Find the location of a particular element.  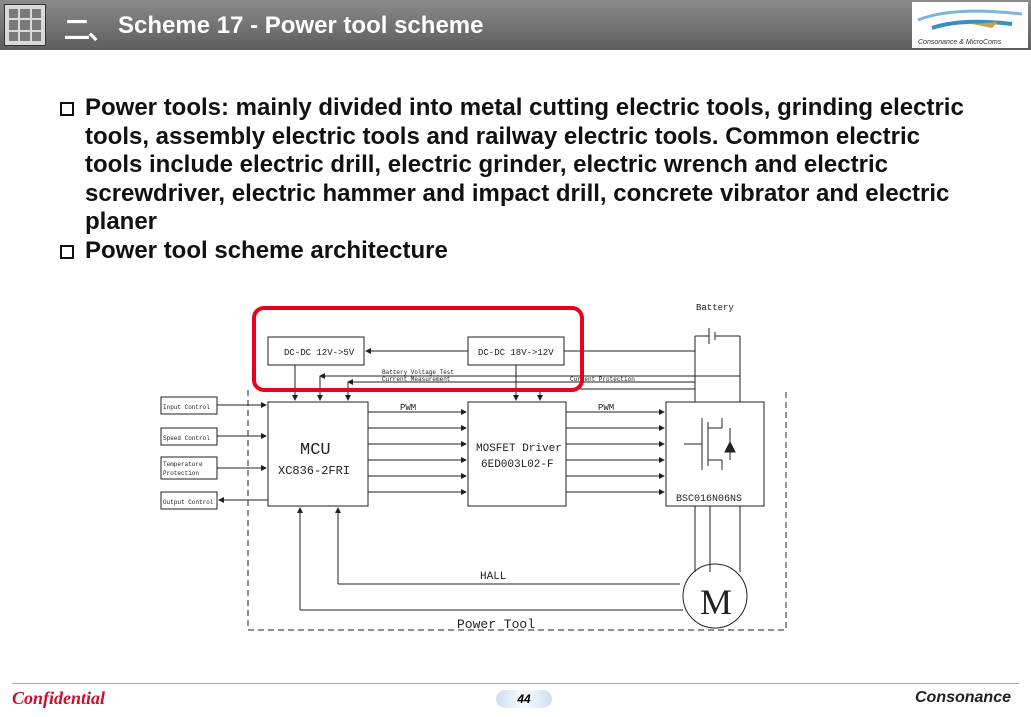

page-number: 44 is located at coordinates (524, 699).